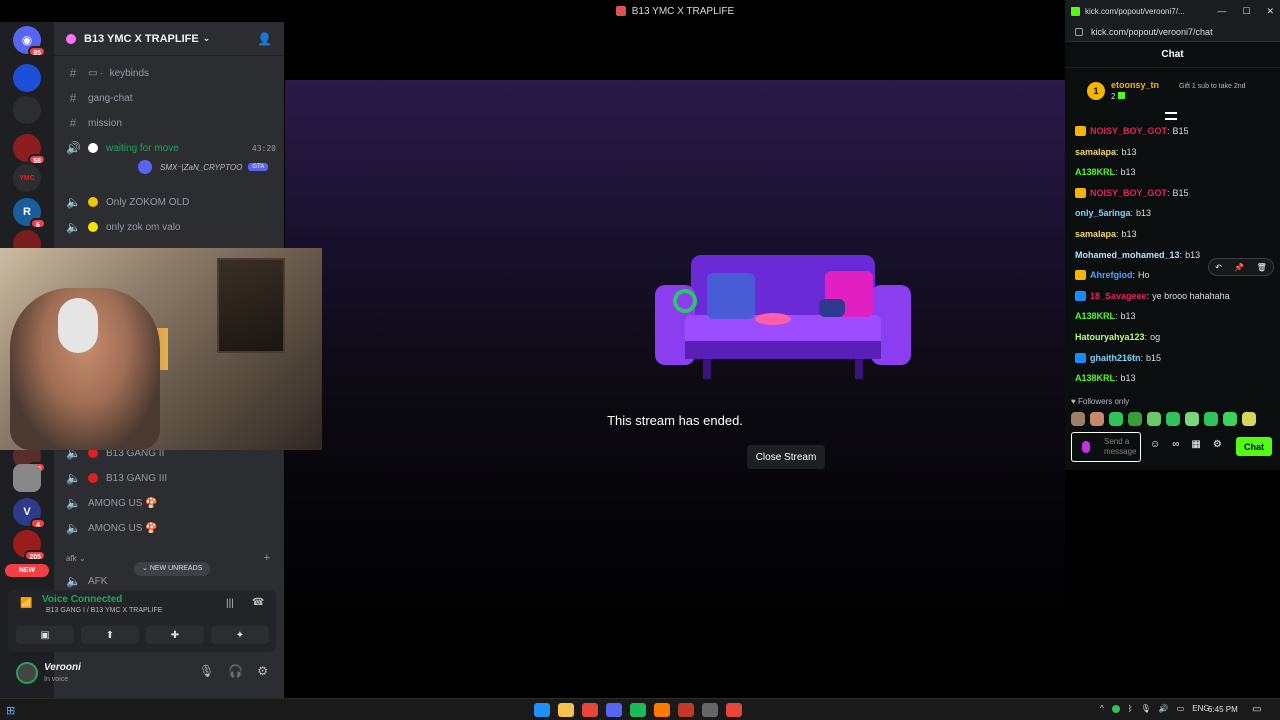  What do you see at coordinates (171, 528) in the screenshot?
I see `voice-channel-among-us-2: 🔈 AMONG US 🍄` at bounding box center [171, 528].